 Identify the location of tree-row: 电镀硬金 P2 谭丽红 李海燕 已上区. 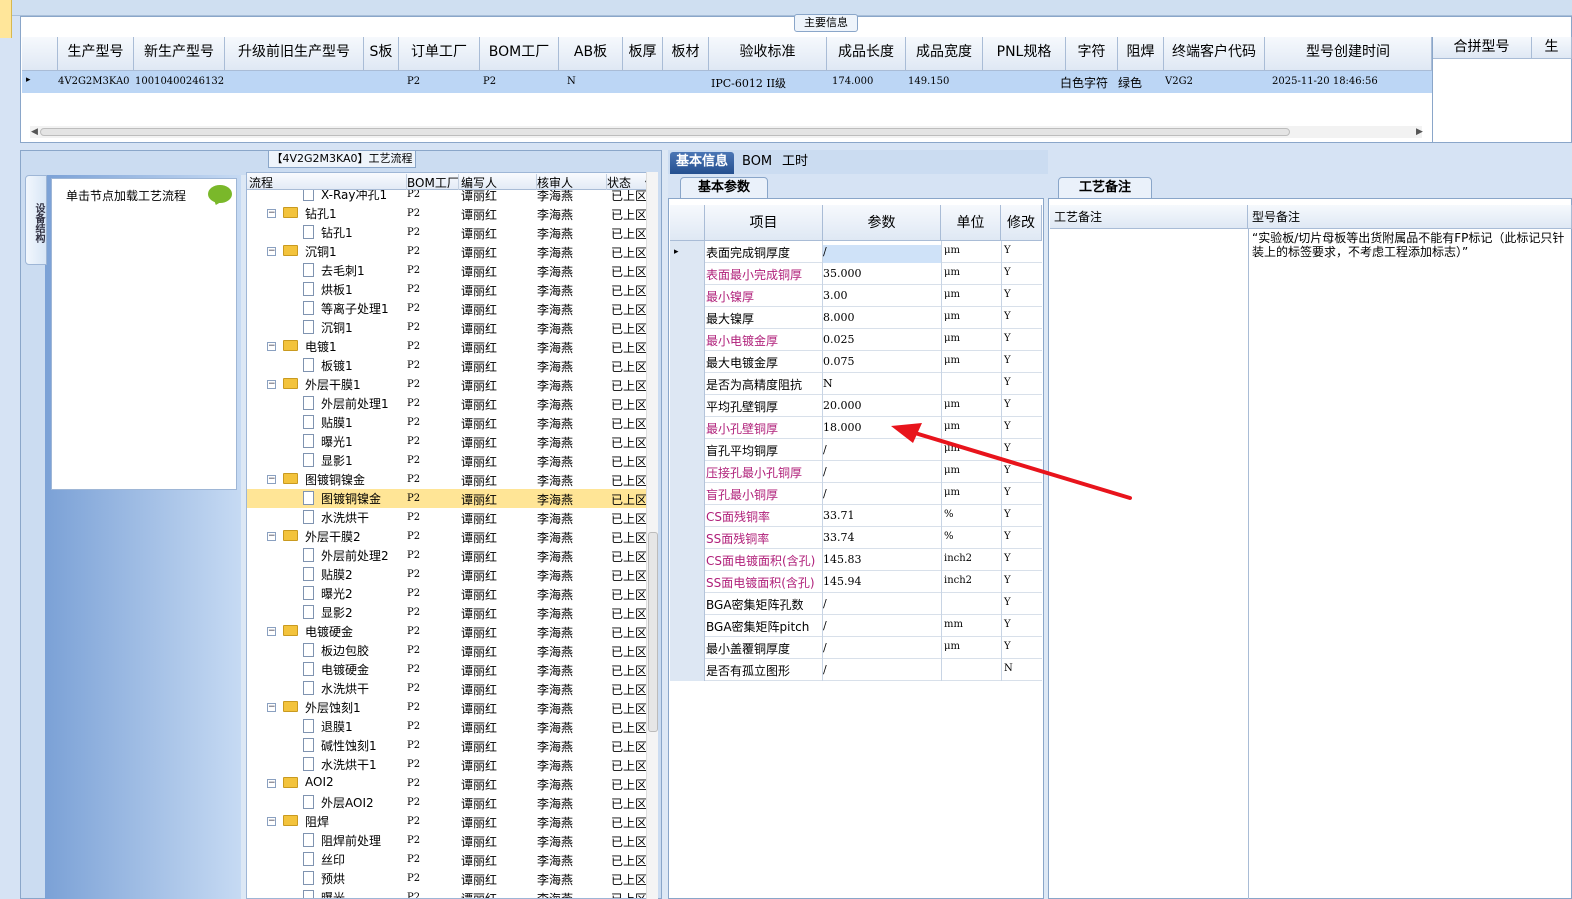
(447, 669).